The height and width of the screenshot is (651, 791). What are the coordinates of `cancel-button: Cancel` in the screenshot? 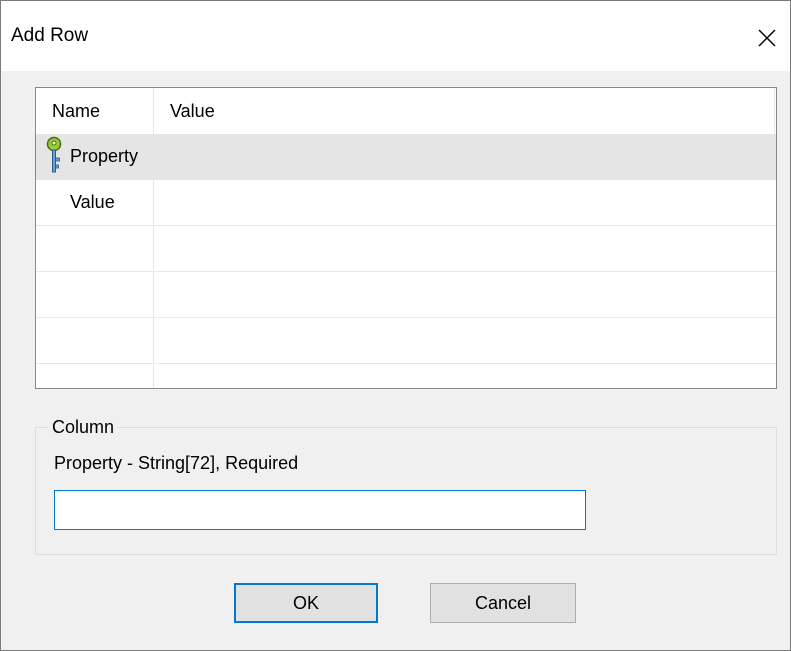 It's located at (503, 603).